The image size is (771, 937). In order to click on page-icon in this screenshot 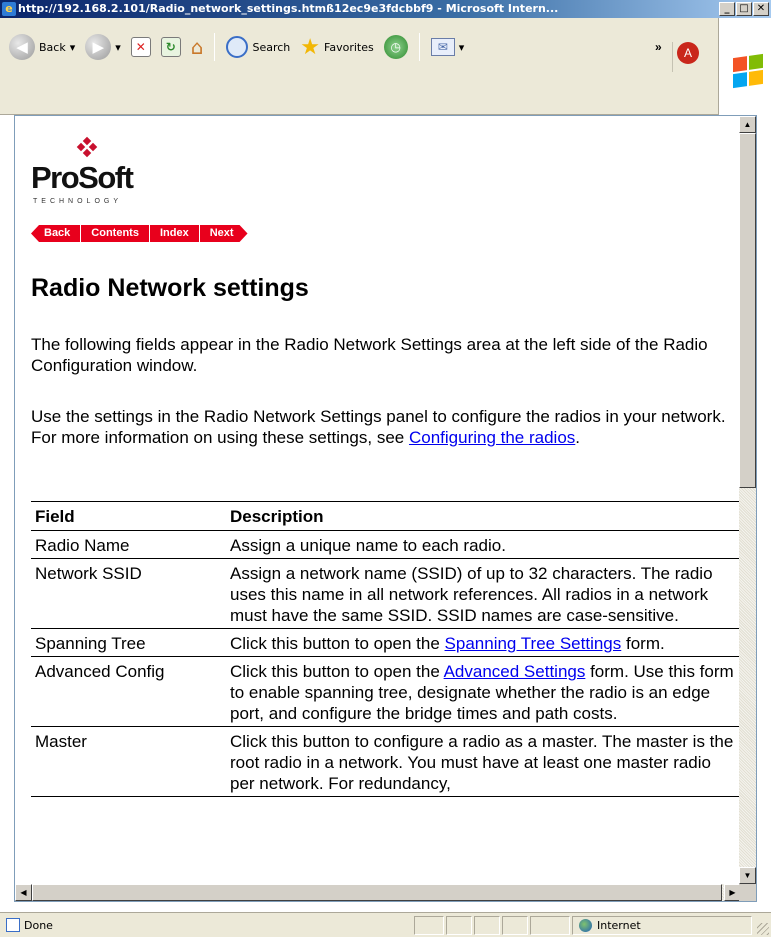, I will do `click(13, 925)`.